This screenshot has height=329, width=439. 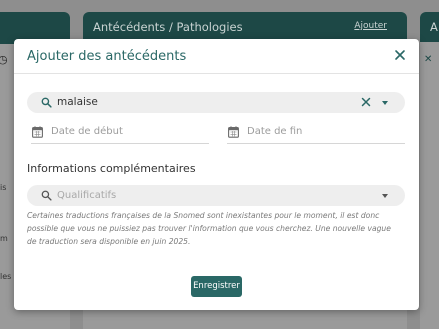 What do you see at coordinates (216, 102) in the screenshot?
I see `condition-search-input: malaise` at bounding box center [216, 102].